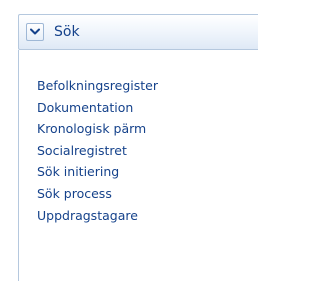 The width and height of the screenshot is (320, 281). I want to click on menu-item-kronologisk-parm: Kronologisk pärm, so click(97, 129).